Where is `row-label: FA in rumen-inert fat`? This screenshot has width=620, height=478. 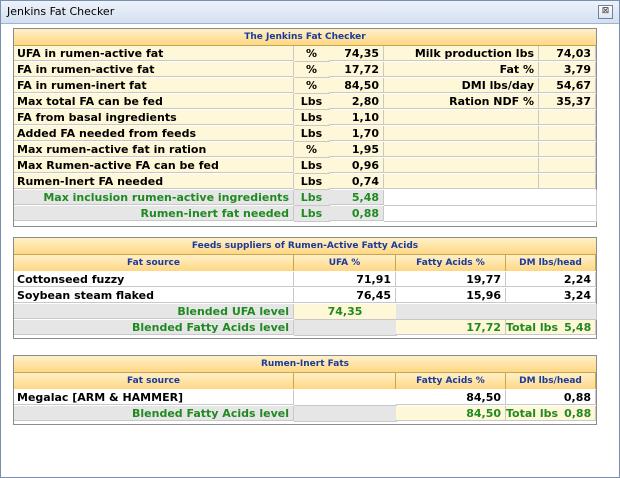 row-label: FA in rumen-inert fat is located at coordinates (154, 85).